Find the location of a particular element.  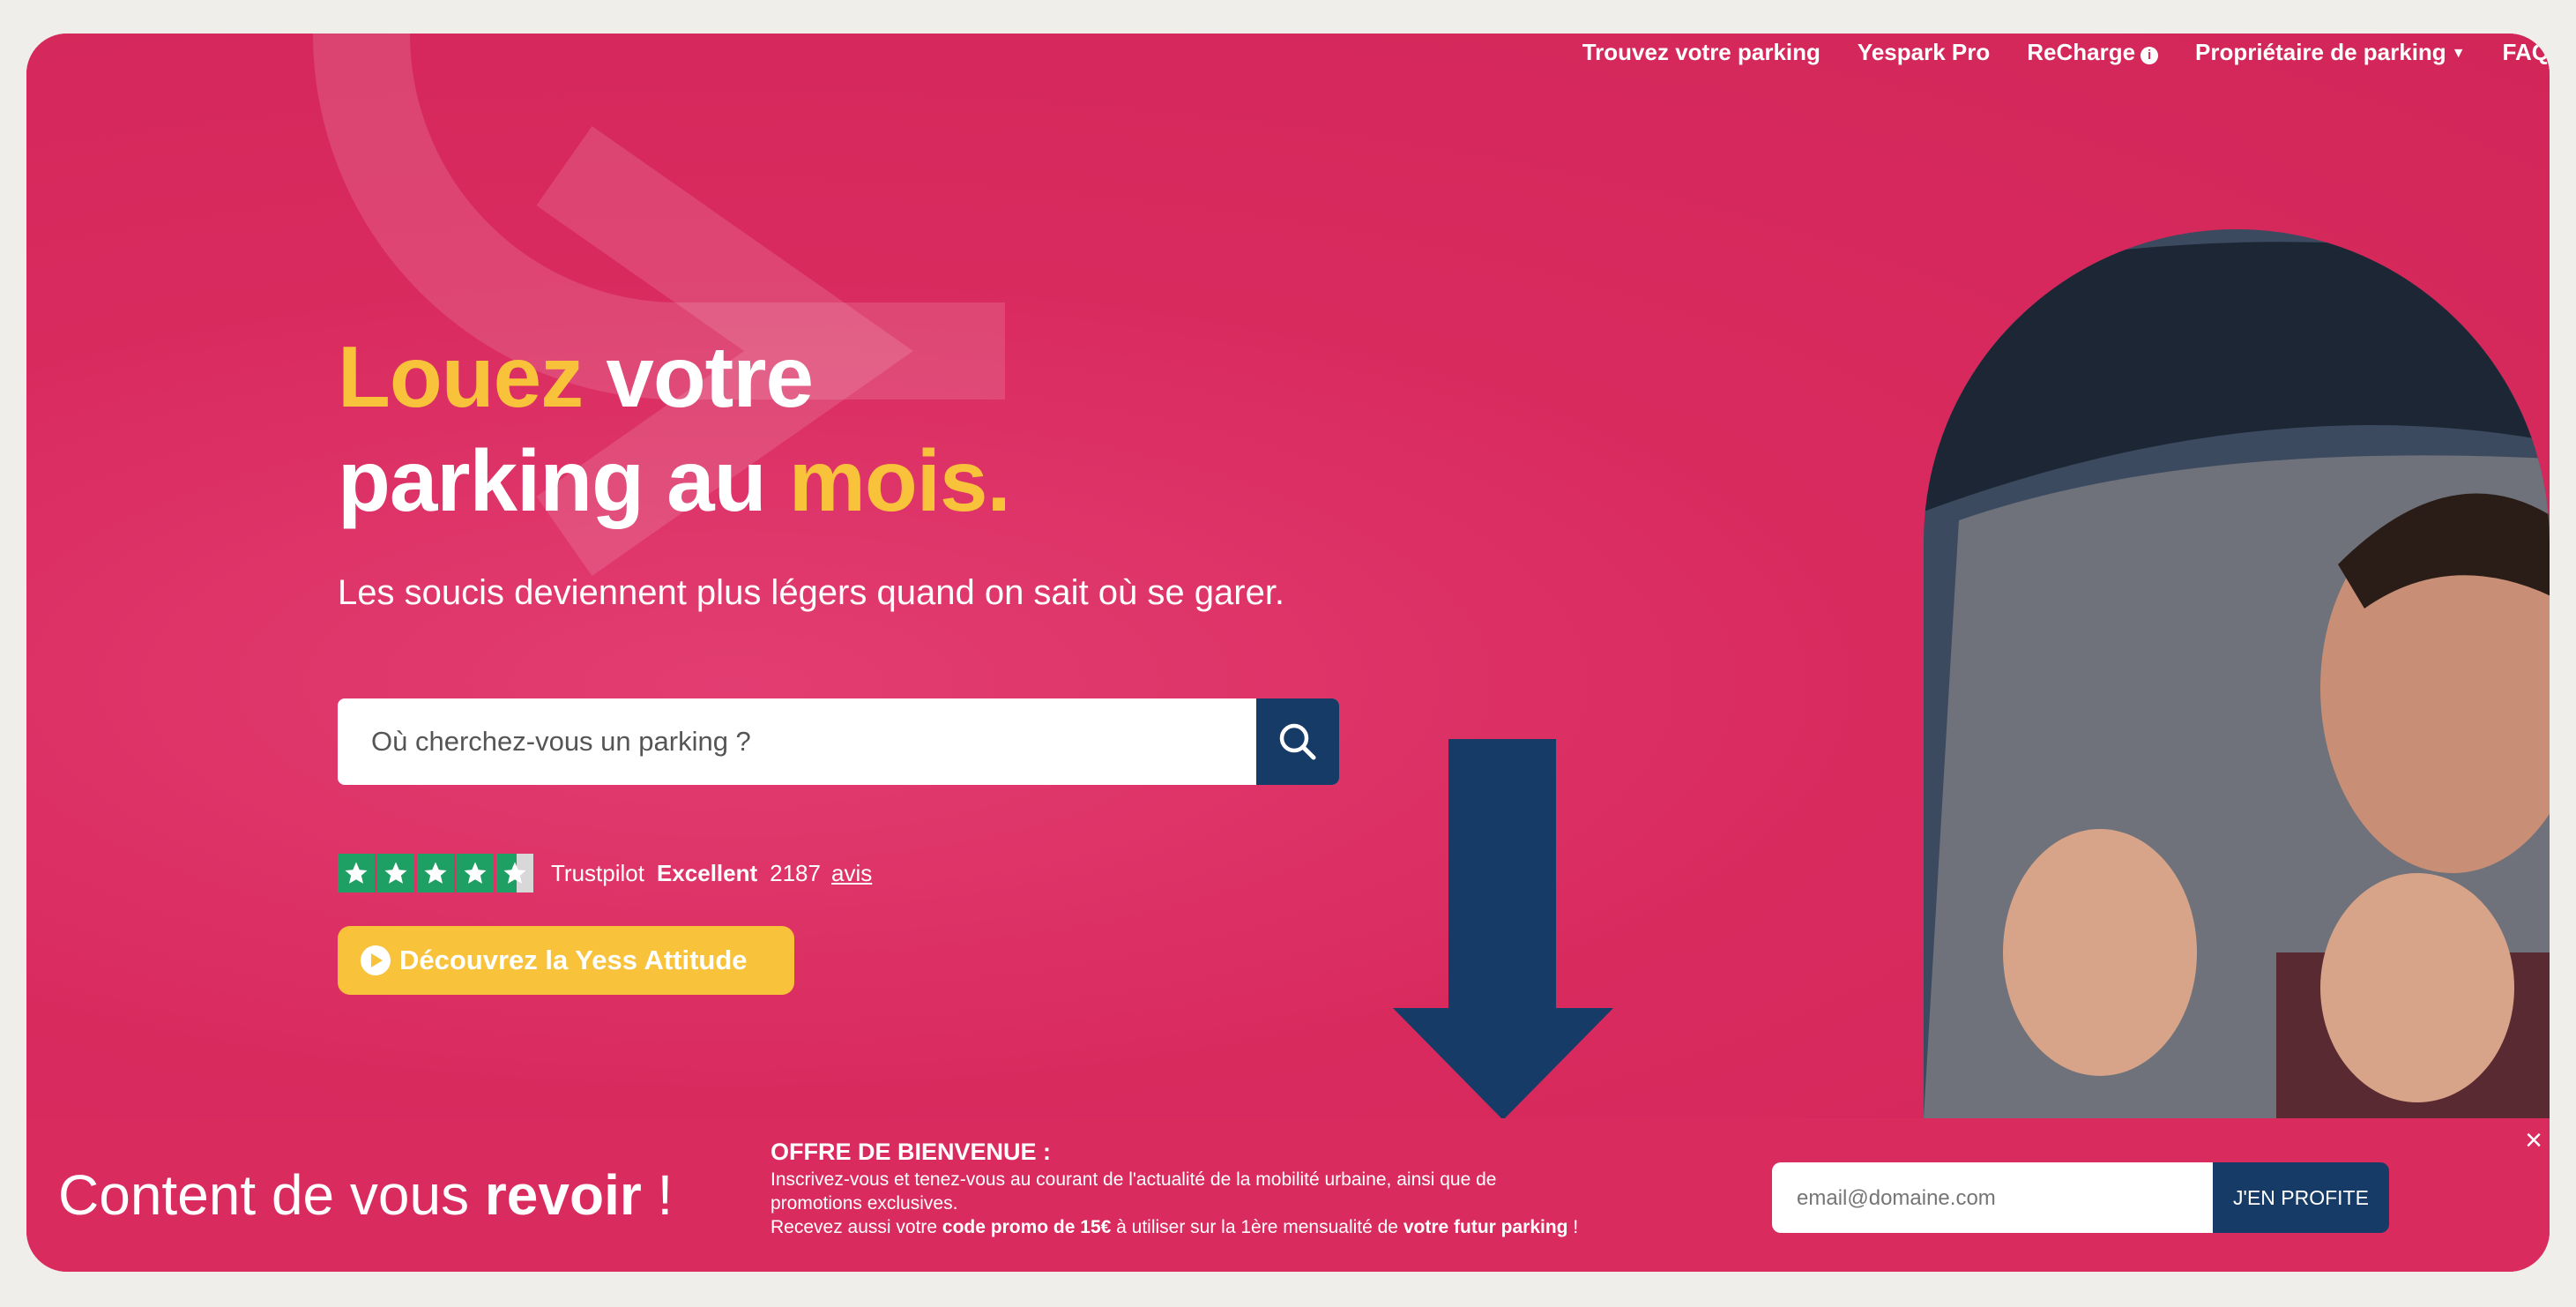

banner-greeting: Content de vous revoir ! is located at coordinates (365, 1195).